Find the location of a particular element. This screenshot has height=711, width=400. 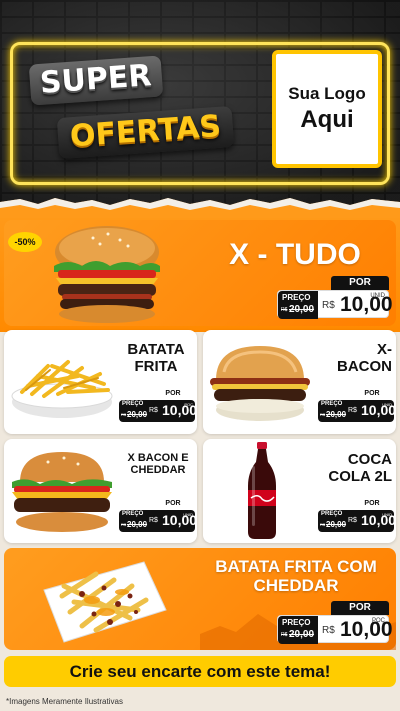

coca-cola-bottle-image is located at coordinates (262, 490).